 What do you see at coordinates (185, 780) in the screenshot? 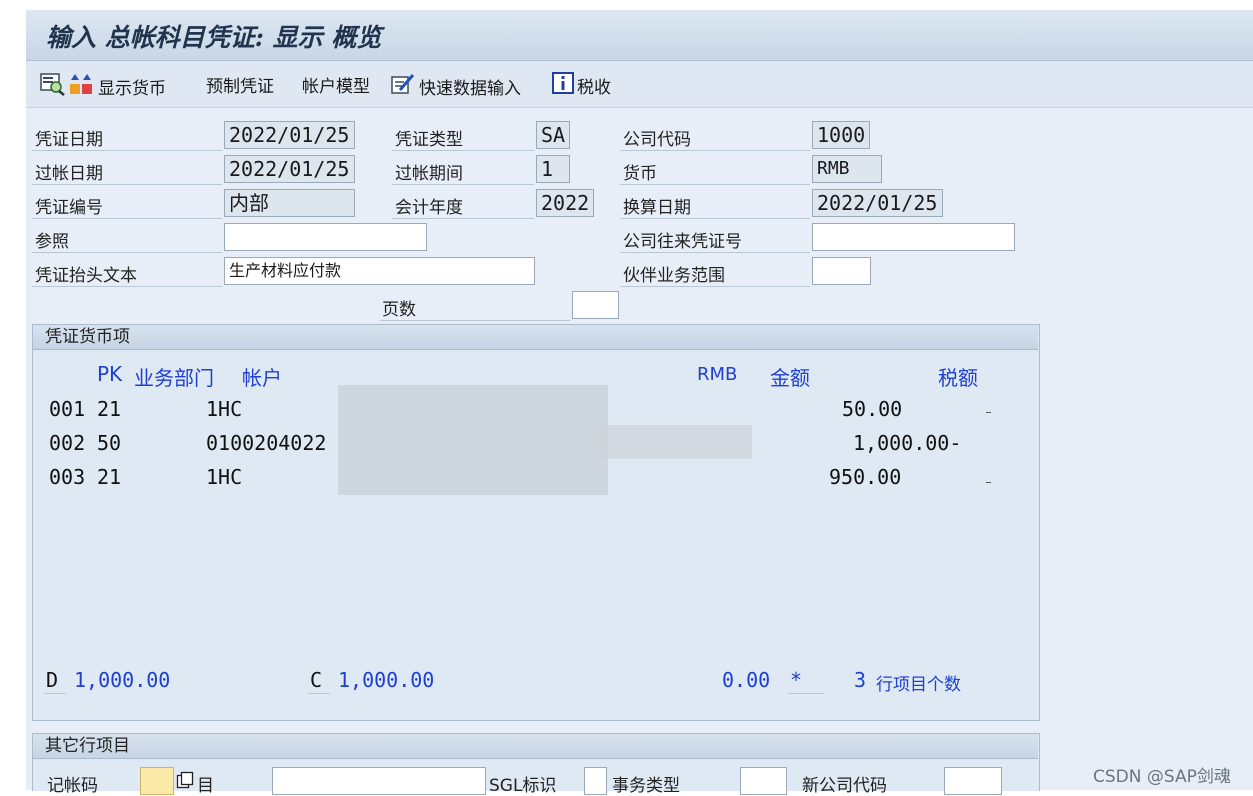
I see `copy-icon` at bounding box center [185, 780].